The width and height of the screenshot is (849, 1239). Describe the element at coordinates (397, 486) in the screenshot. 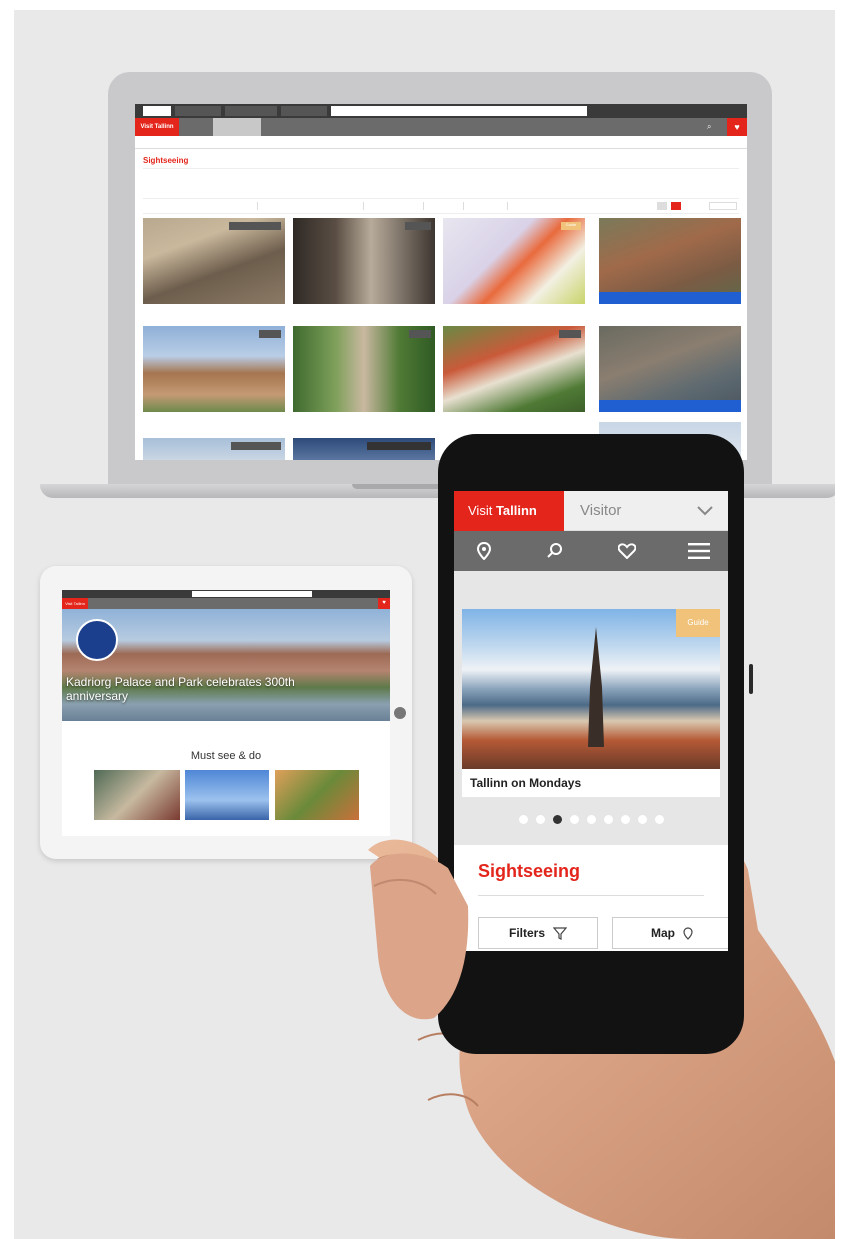

I see `laptop-notch` at that location.